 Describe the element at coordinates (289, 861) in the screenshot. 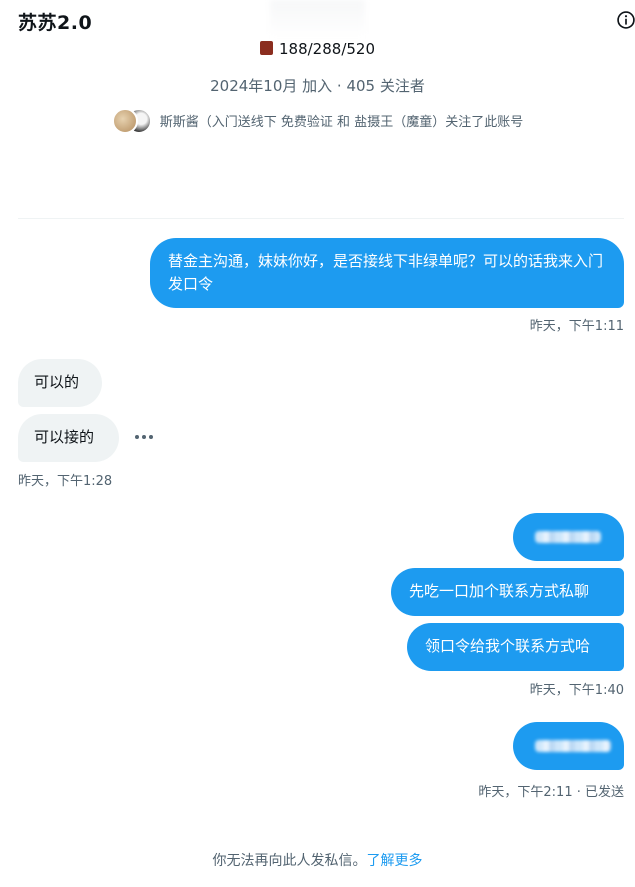

I see `dm-disabled-text: 你无法再向此人发私信。` at that location.